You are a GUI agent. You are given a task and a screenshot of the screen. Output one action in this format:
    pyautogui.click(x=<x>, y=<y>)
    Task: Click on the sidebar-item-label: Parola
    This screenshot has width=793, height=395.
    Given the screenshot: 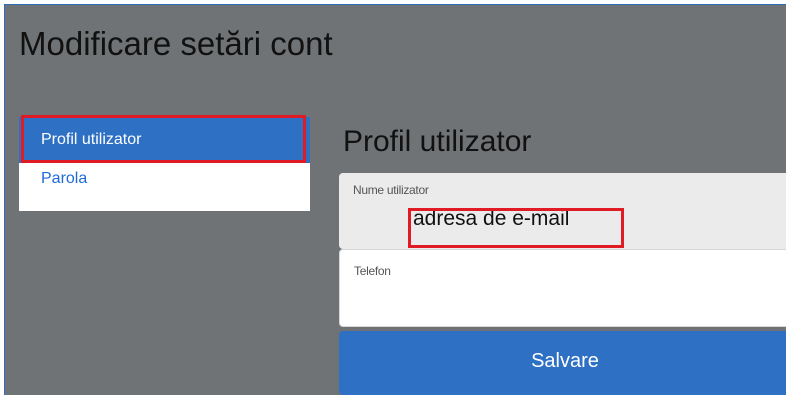 What is the action you would take?
    pyautogui.click(x=64, y=178)
    